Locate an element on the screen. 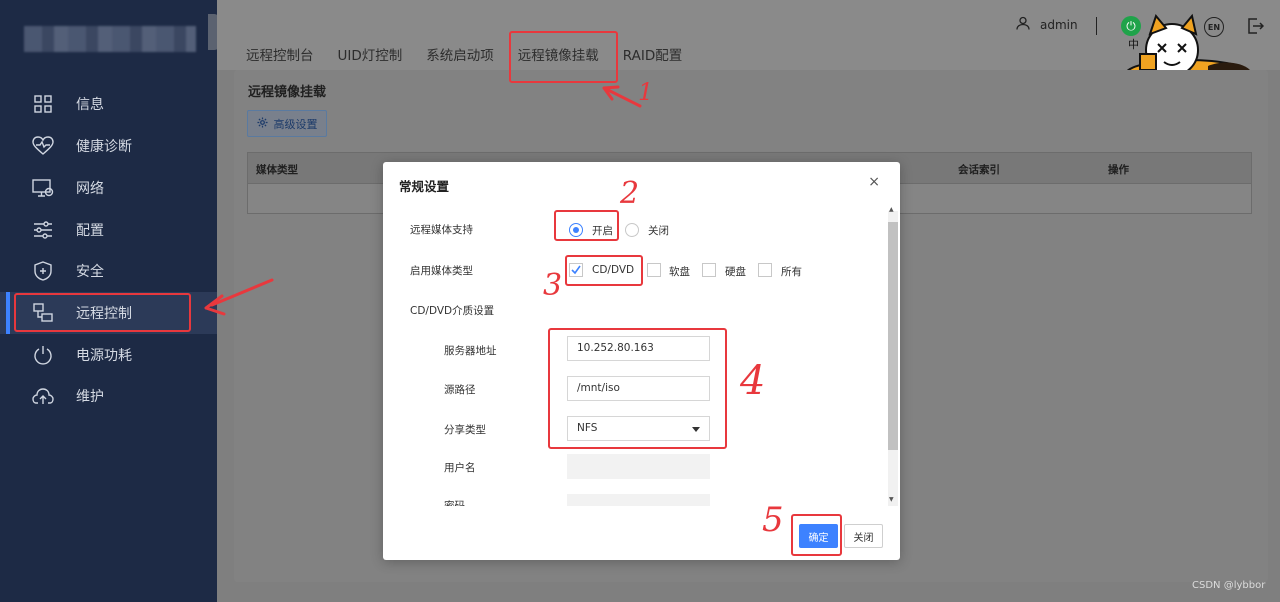 The width and height of the screenshot is (1280, 602). watermark: CSDN @lybbor is located at coordinates (1229, 585).